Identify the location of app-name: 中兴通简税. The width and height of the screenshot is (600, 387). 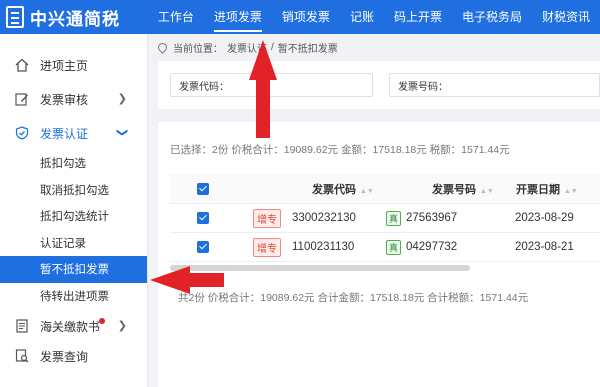
(75, 19).